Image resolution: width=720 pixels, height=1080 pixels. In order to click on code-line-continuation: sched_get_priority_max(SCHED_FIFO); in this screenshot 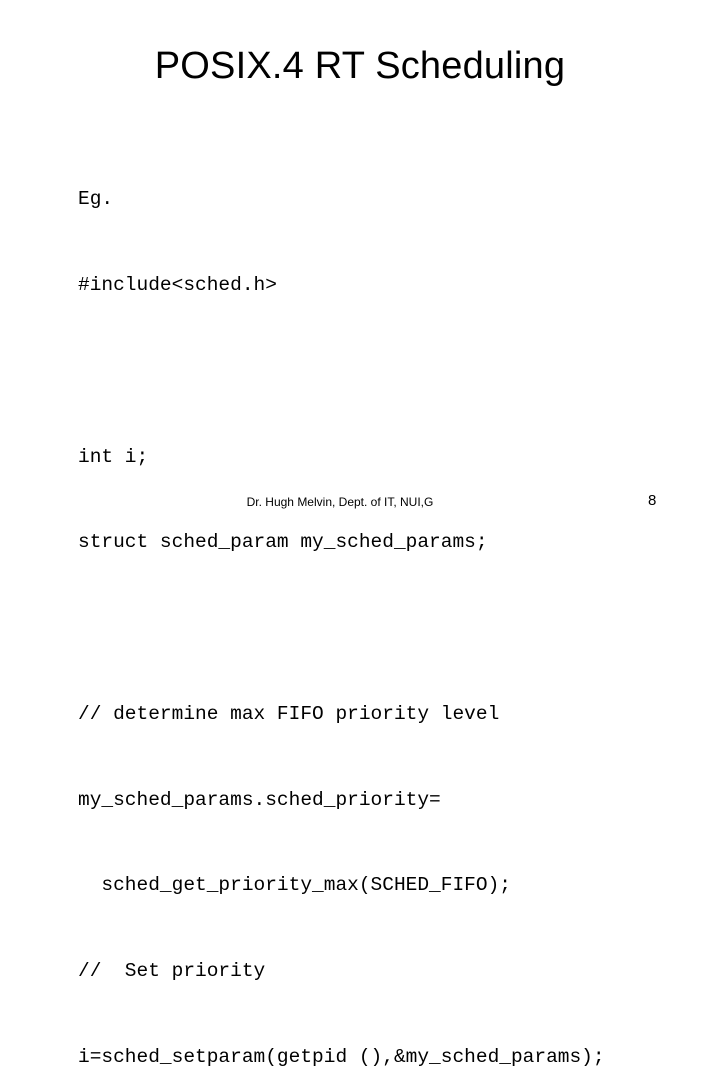, I will do `click(294, 885)`.